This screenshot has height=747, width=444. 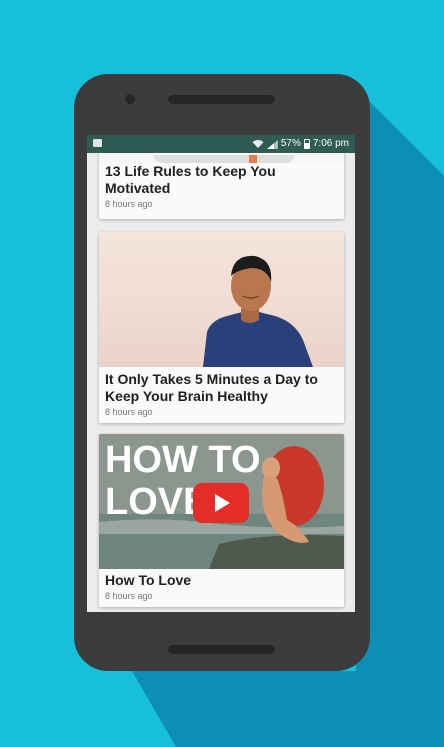 I want to click on article-card: HOW TO LOVE How To Love 8 hours ago, so click(x=221, y=520).